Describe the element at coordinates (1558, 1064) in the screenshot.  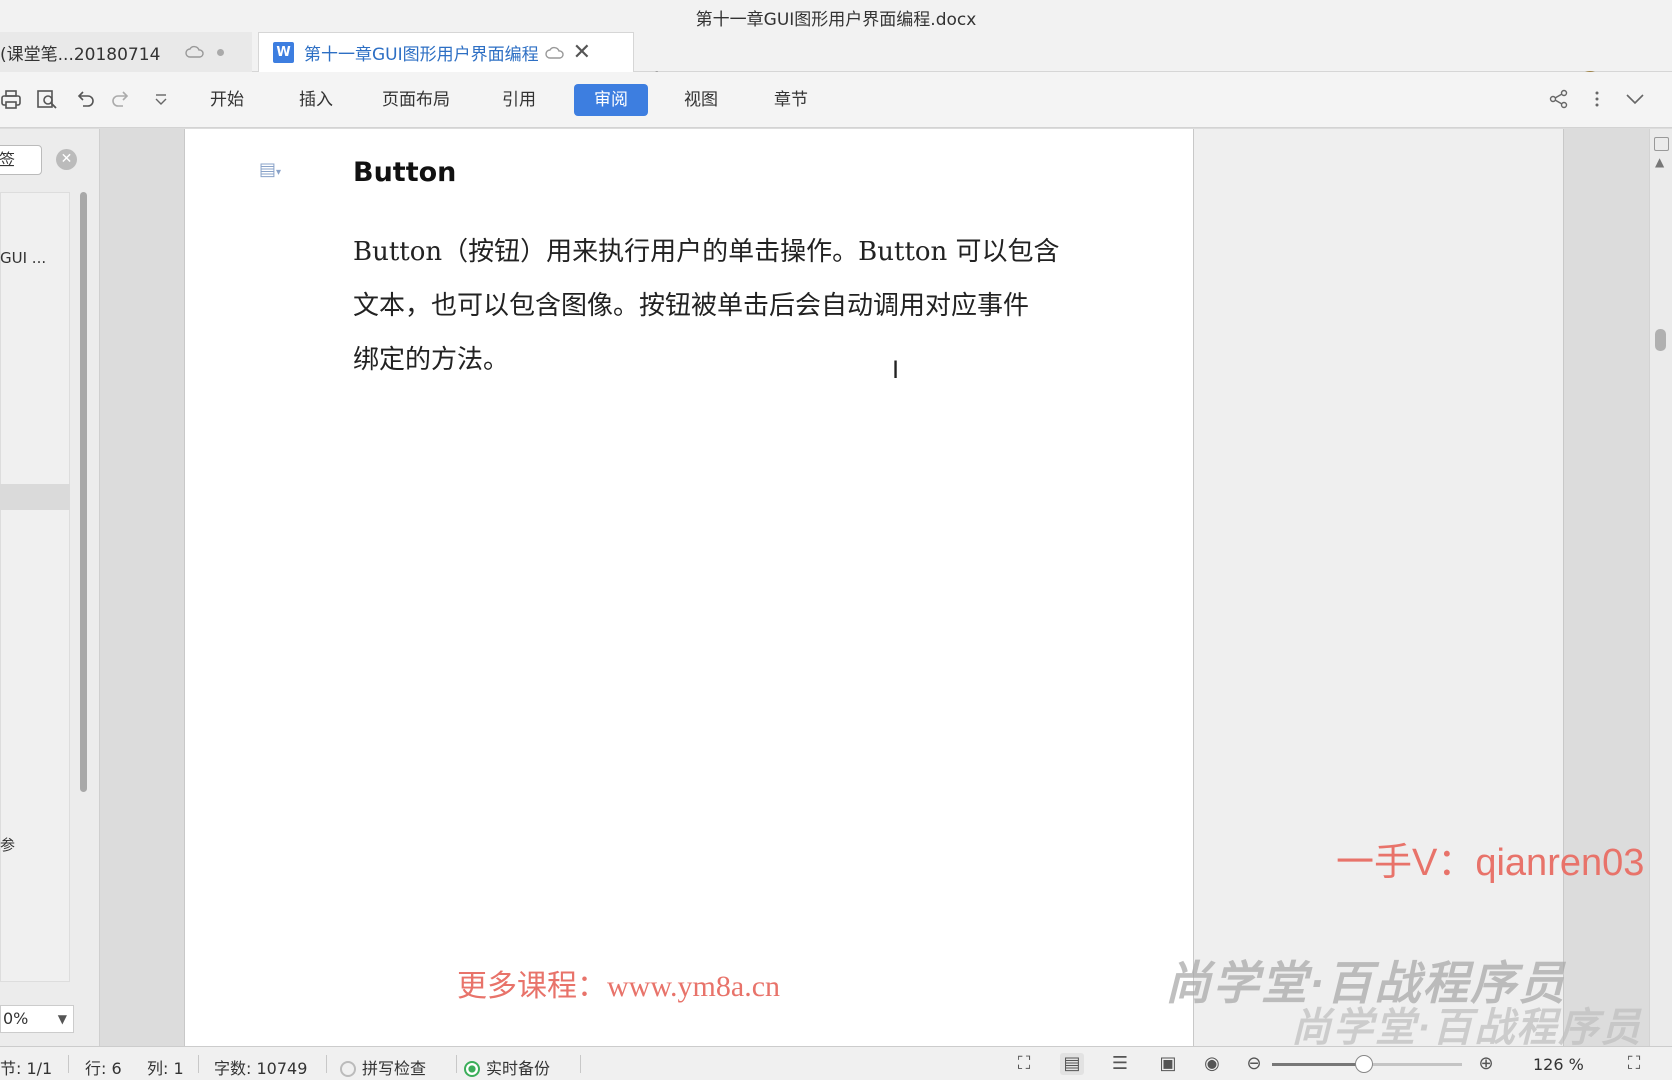
I see `zoom-level: 126 %` at that location.